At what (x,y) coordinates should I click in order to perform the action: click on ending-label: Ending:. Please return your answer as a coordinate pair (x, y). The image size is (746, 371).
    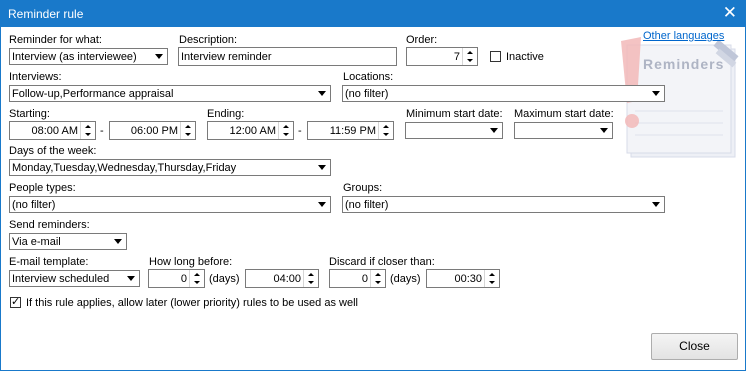
    Looking at the image, I should click on (226, 114).